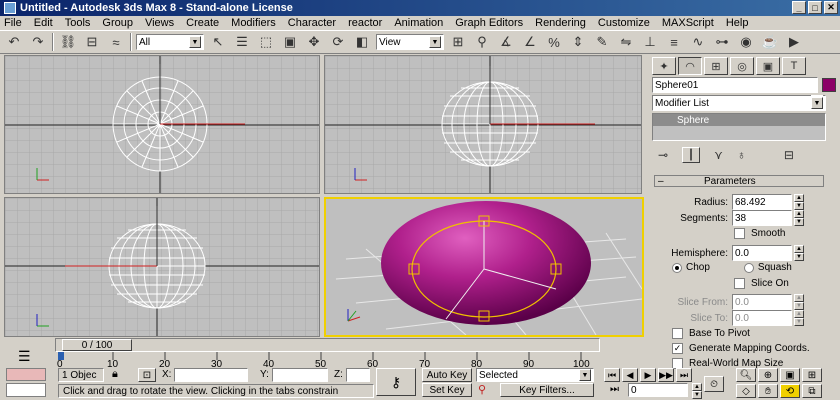 The height and width of the screenshot is (400, 840). Describe the element at coordinates (68, 42) in the screenshot. I see `select-and-link-icon: ⛓` at that location.